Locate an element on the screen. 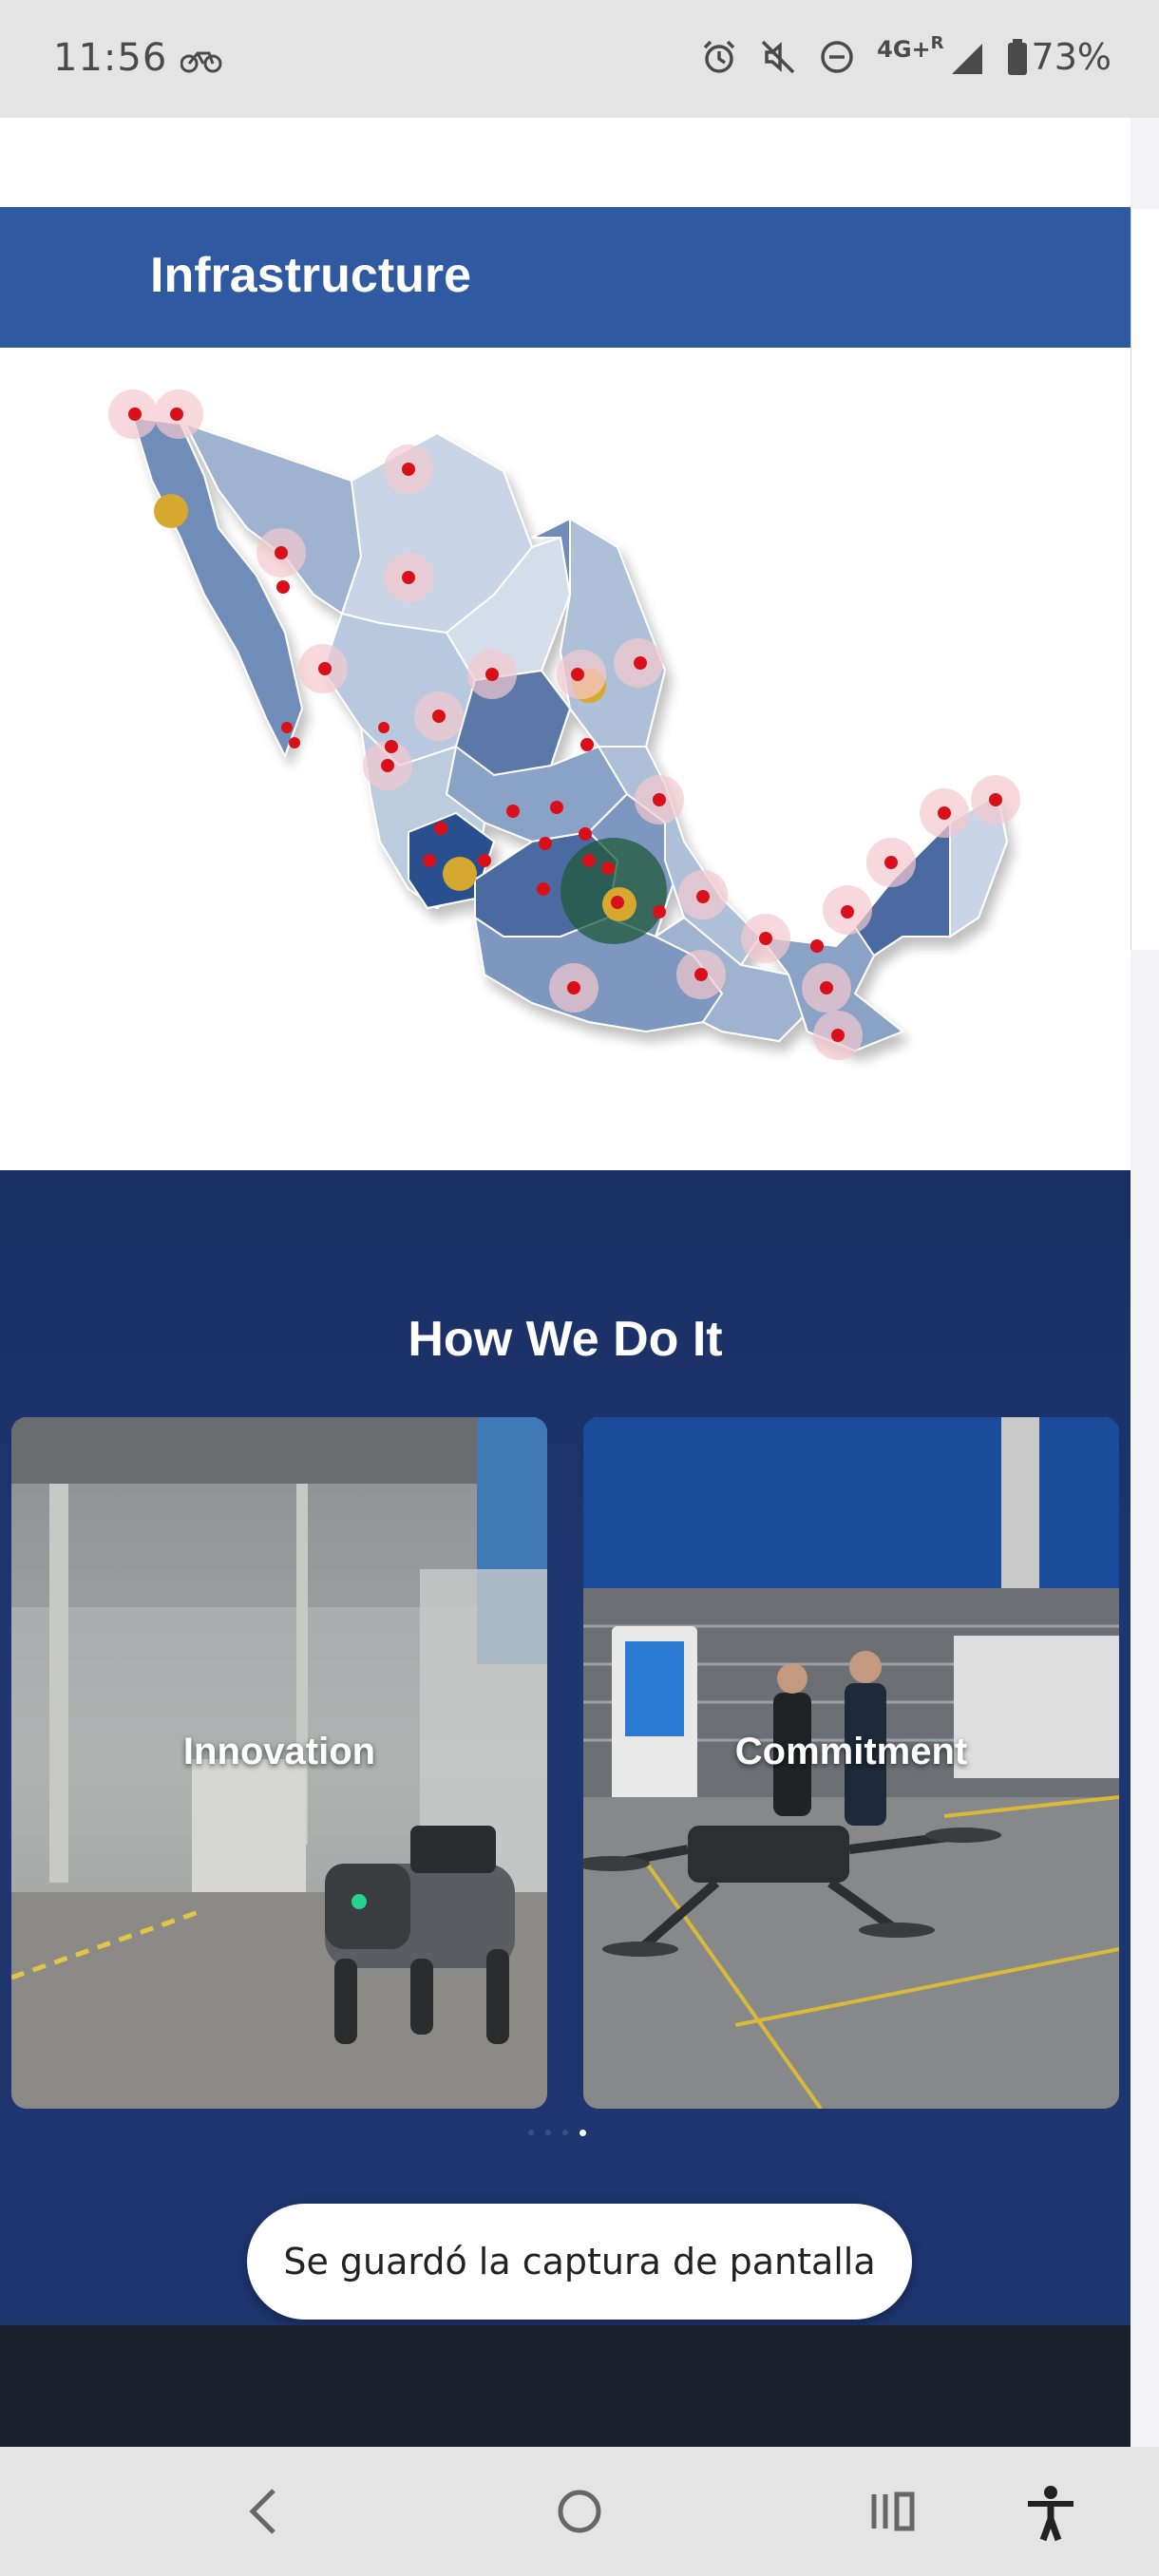 This screenshot has width=1159, height=2576. page-footer is located at coordinates (565, 2386).